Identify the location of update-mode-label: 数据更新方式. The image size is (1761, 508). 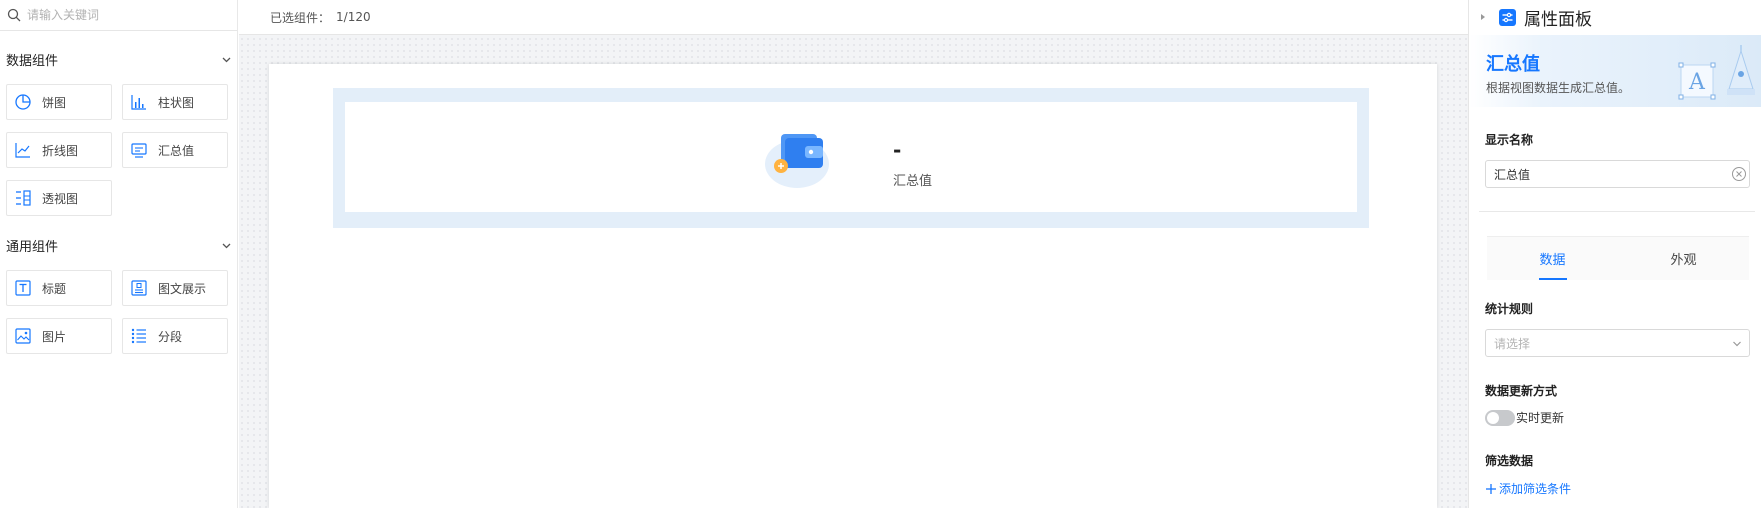
(1521, 391).